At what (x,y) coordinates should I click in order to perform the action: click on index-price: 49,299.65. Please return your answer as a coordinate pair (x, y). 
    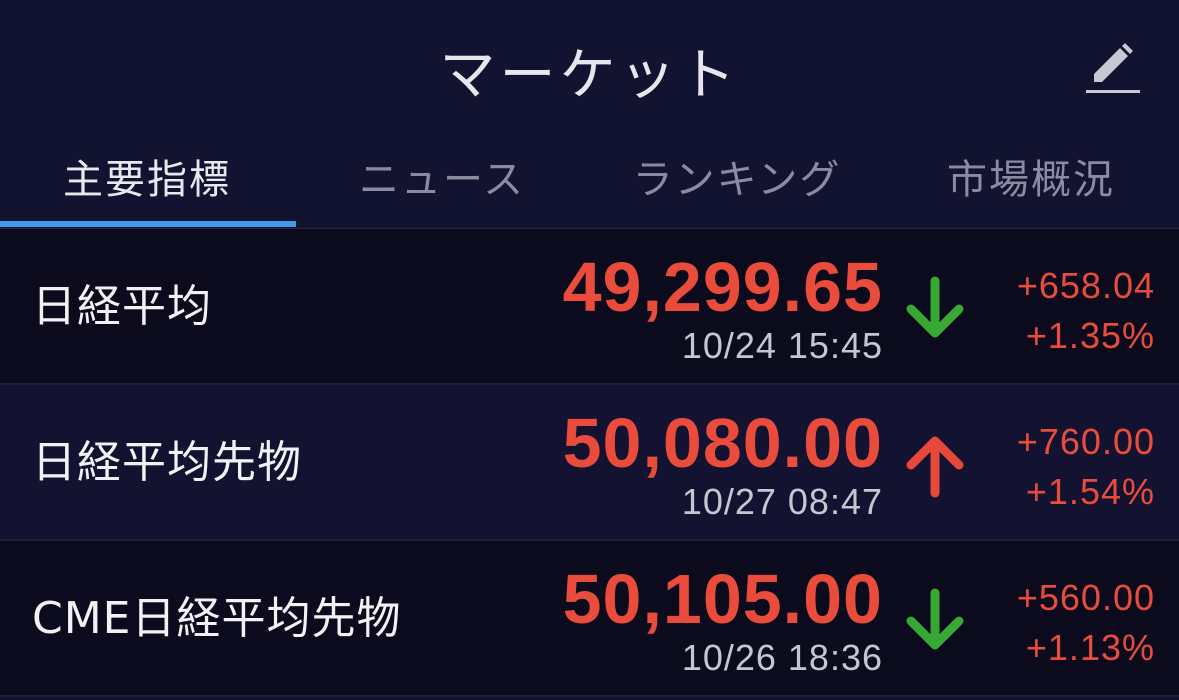
    Looking at the image, I should click on (722, 287).